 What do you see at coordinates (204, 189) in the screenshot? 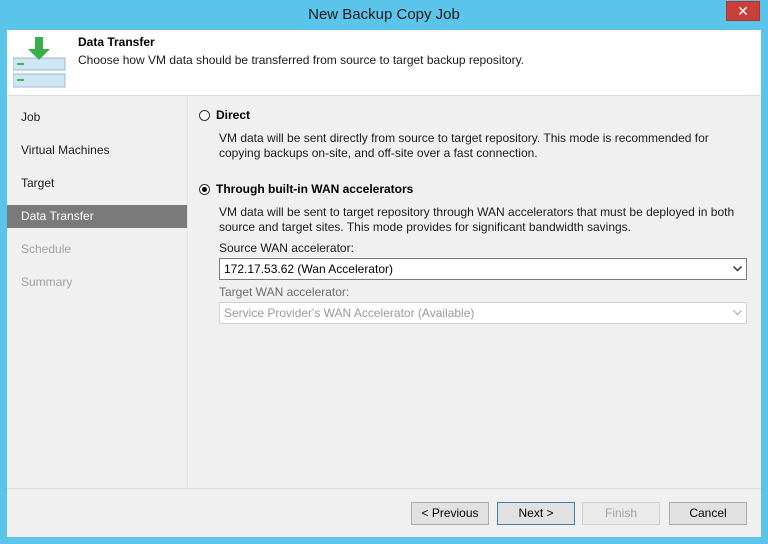
I see `wan-radio` at bounding box center [204, 189].